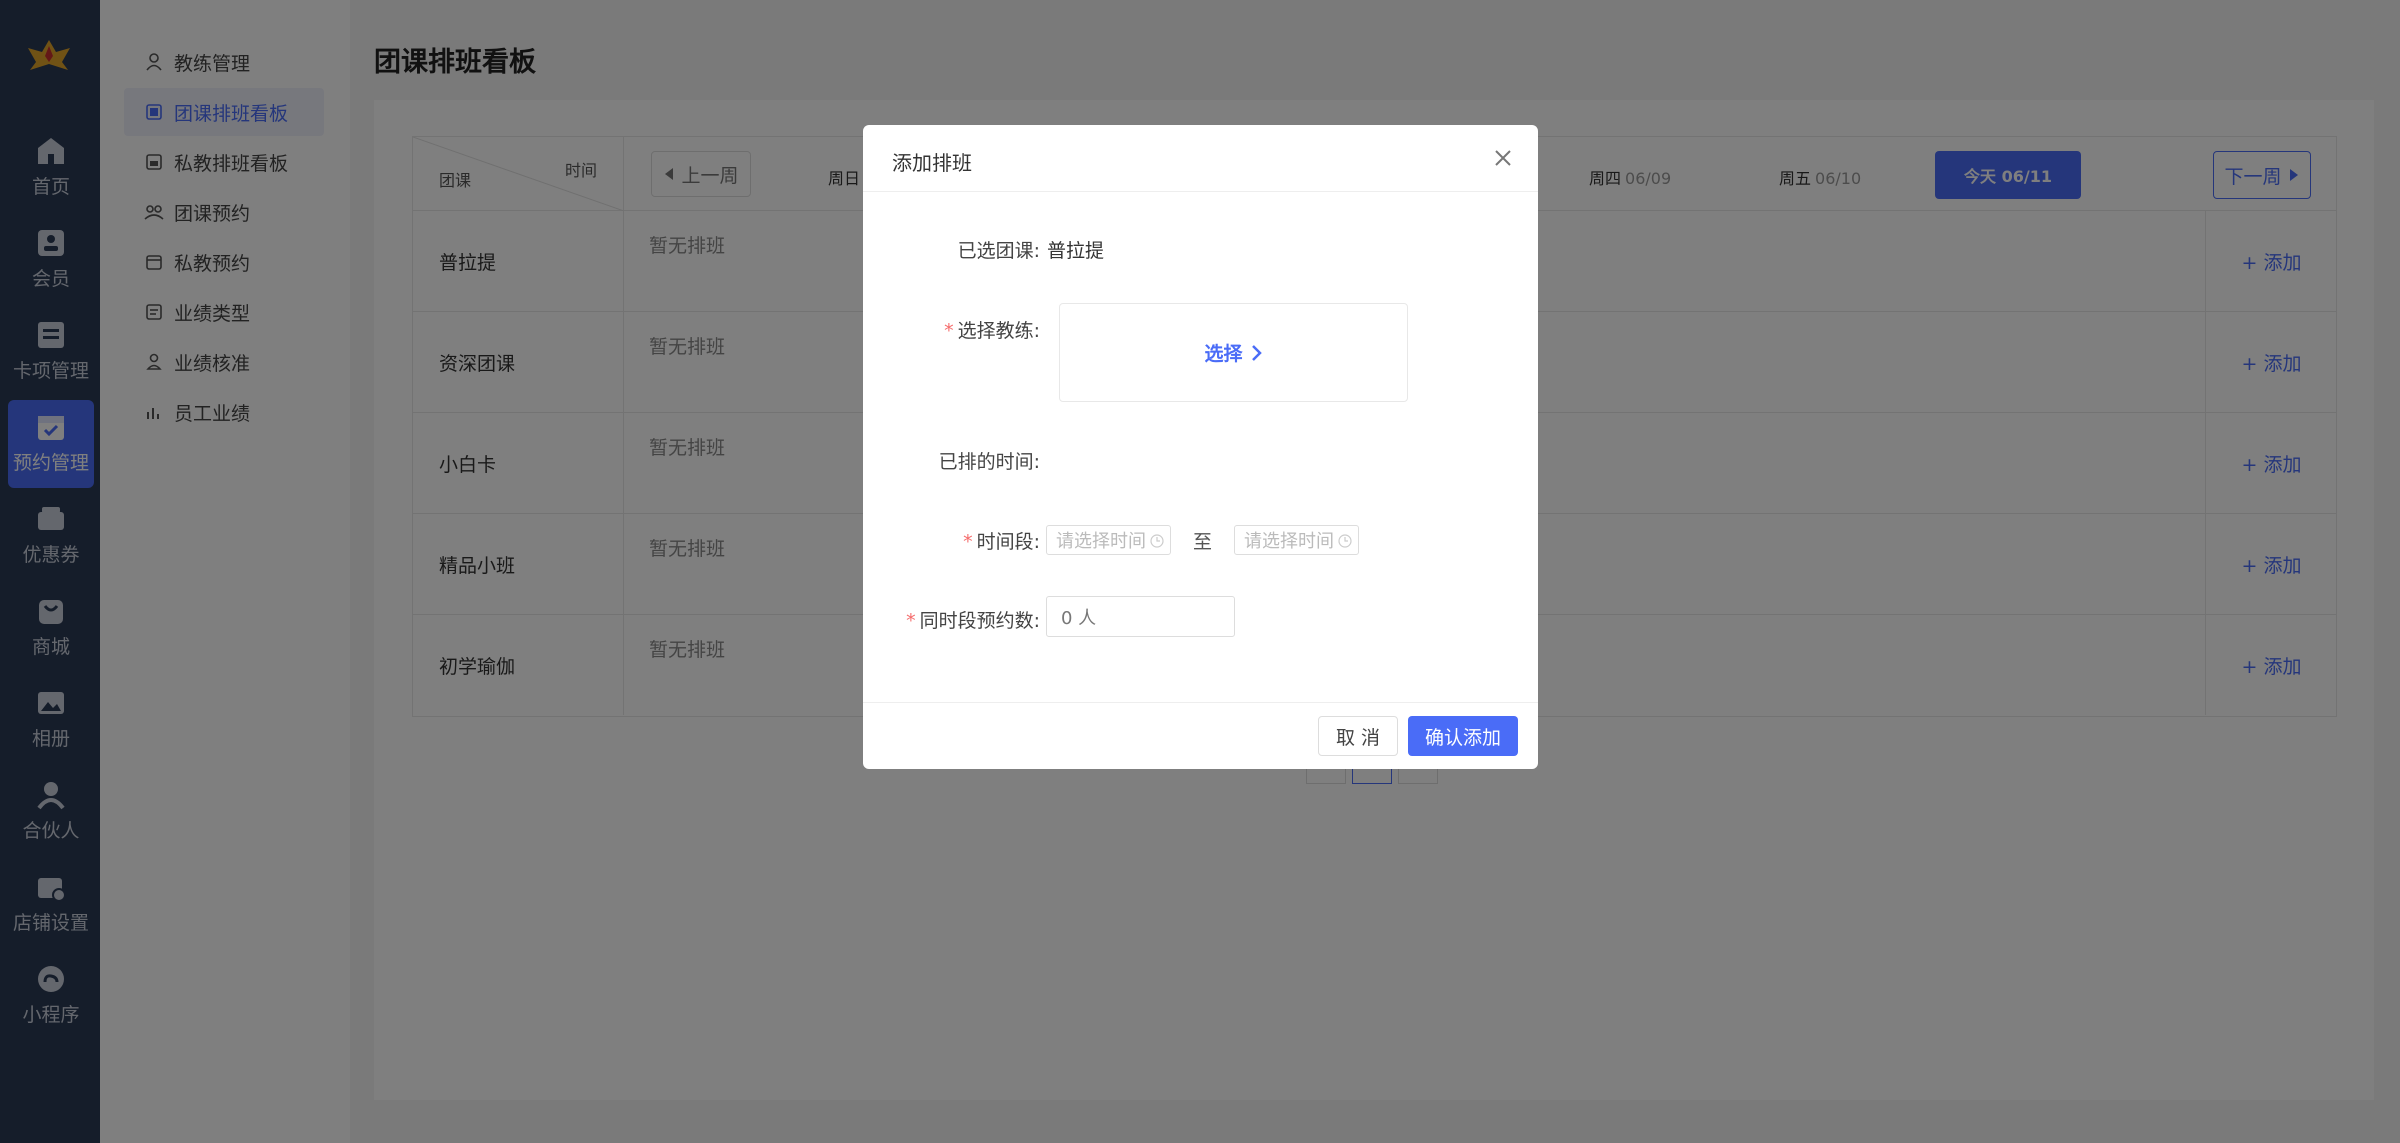 This screenshot has height=1143, width=2400. I want to click on capacity-label: * 同时段预约数:, so click(973, 619).